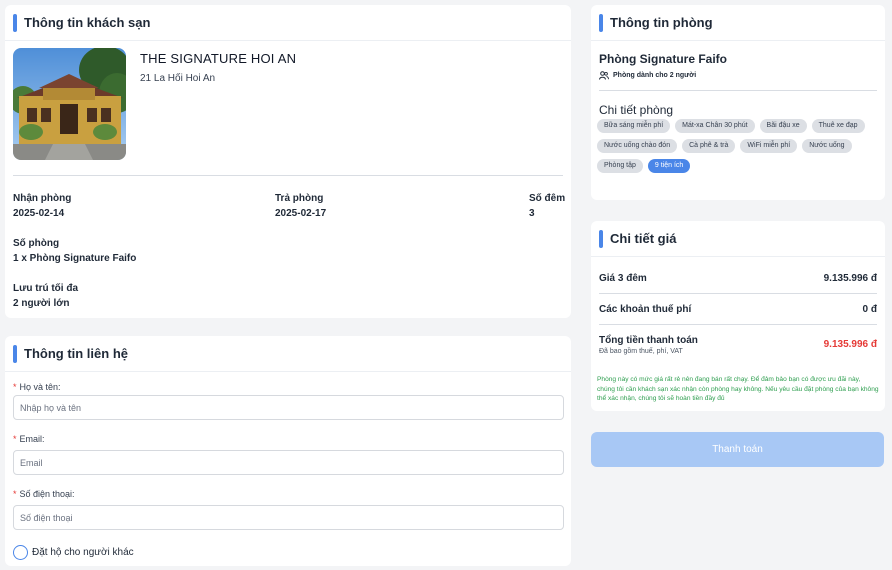  What do you see at coordinates (850, 344) in the screenshot?
I see `total-value: 9.135.996 đ` at bounding box center [850, 344].